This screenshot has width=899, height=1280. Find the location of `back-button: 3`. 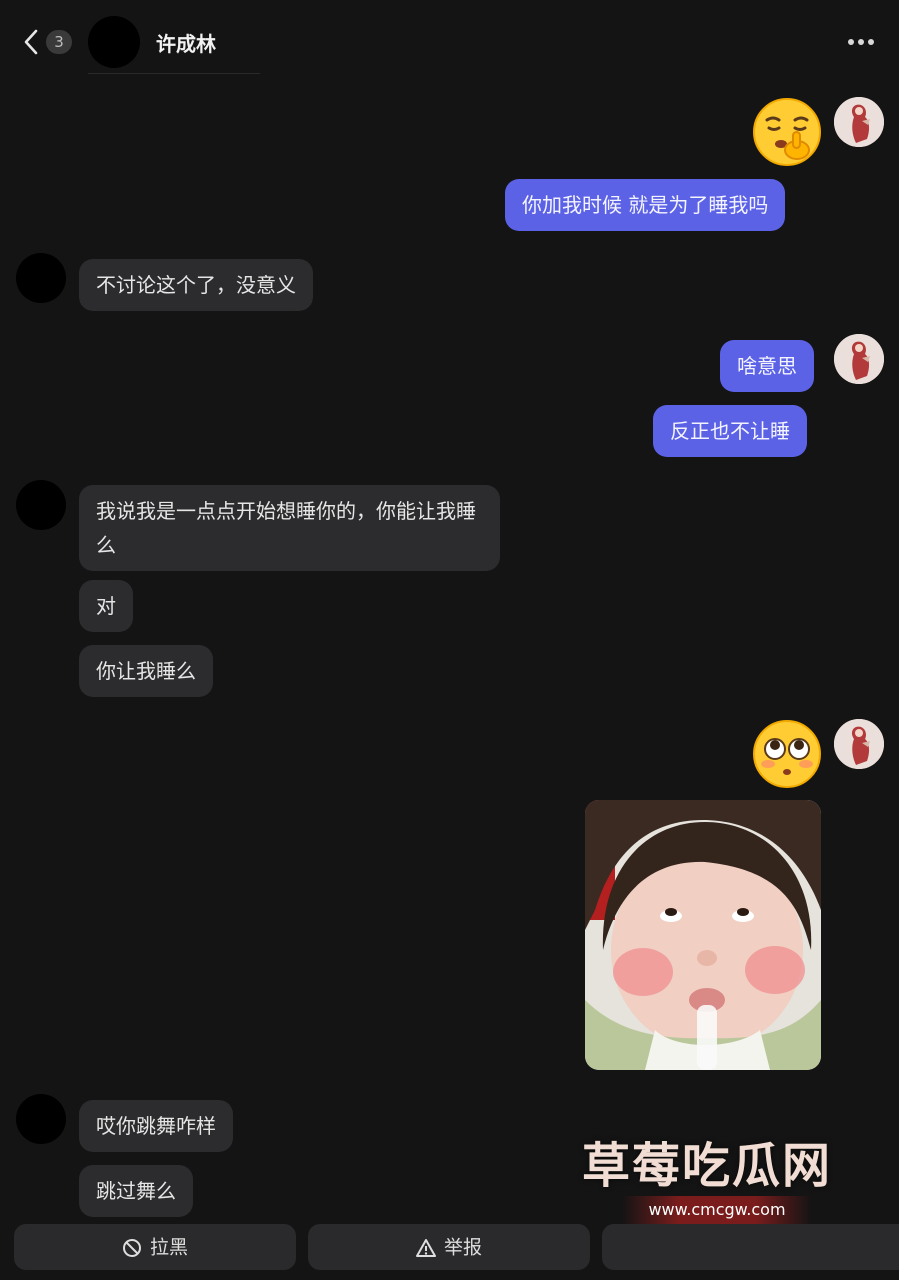

back-button: 3 is located at coordinates (48, 42).